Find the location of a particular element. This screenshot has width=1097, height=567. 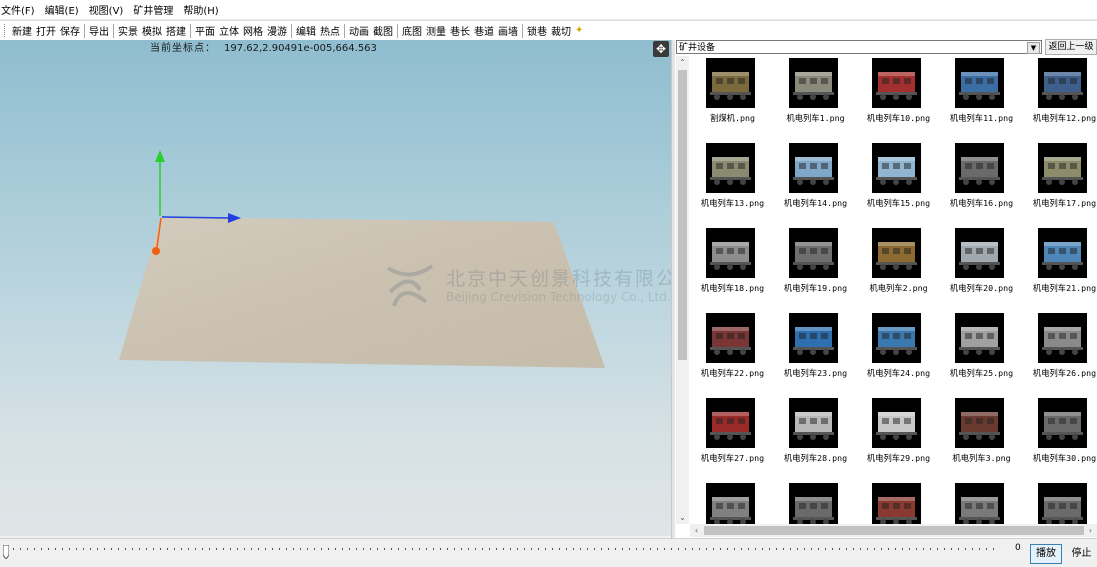

toolbar-button-6-3: 巷道 is located at coordinates (484, 30).